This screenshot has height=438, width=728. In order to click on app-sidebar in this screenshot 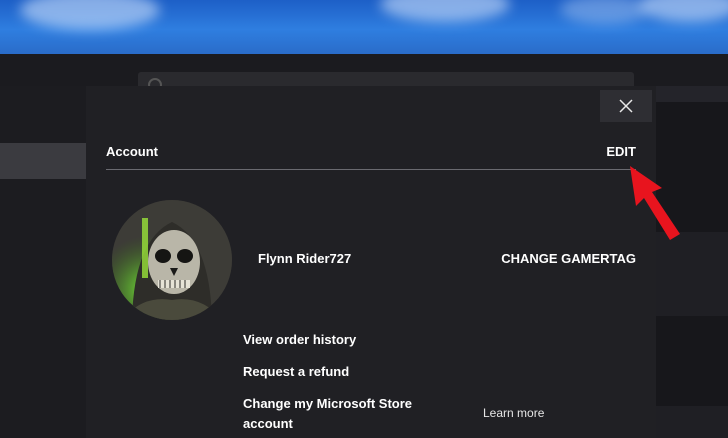, I will do `click(43, 262)`.